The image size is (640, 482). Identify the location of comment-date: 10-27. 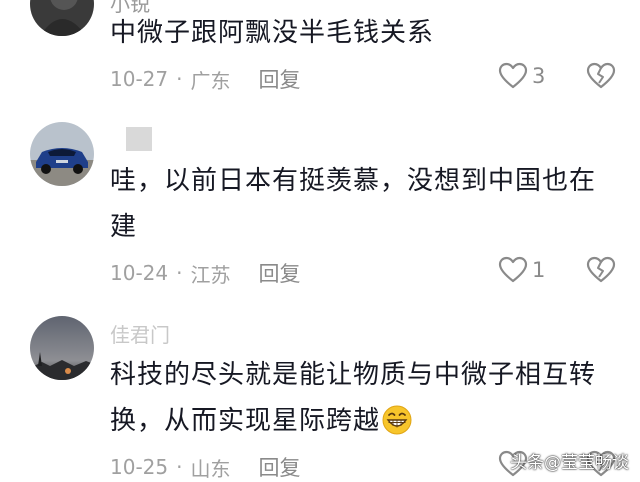
(139, 79).